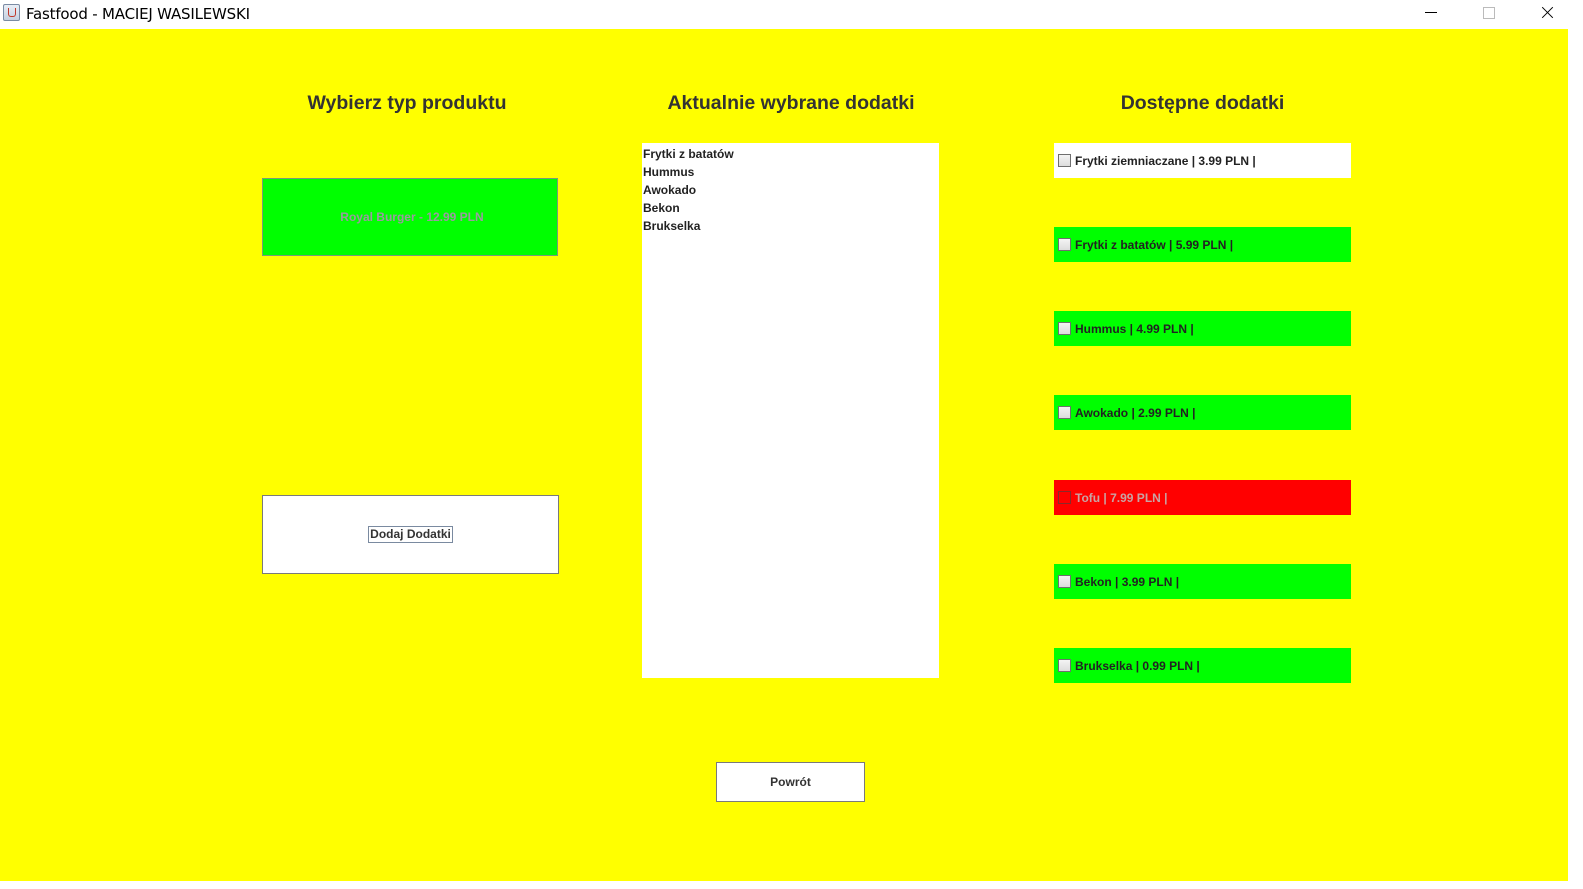  I want to click on addon-checkbox-bekon: Bekon | 3.99 PLN |, so click(1202, 581).